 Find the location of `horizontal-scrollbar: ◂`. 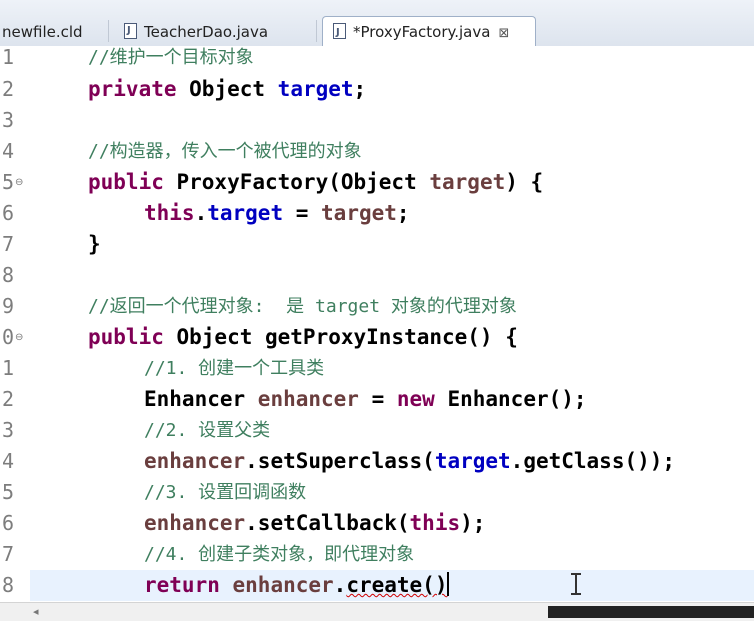

horizontal-scrollbar: ◂ is located at coordinates (377, 611).